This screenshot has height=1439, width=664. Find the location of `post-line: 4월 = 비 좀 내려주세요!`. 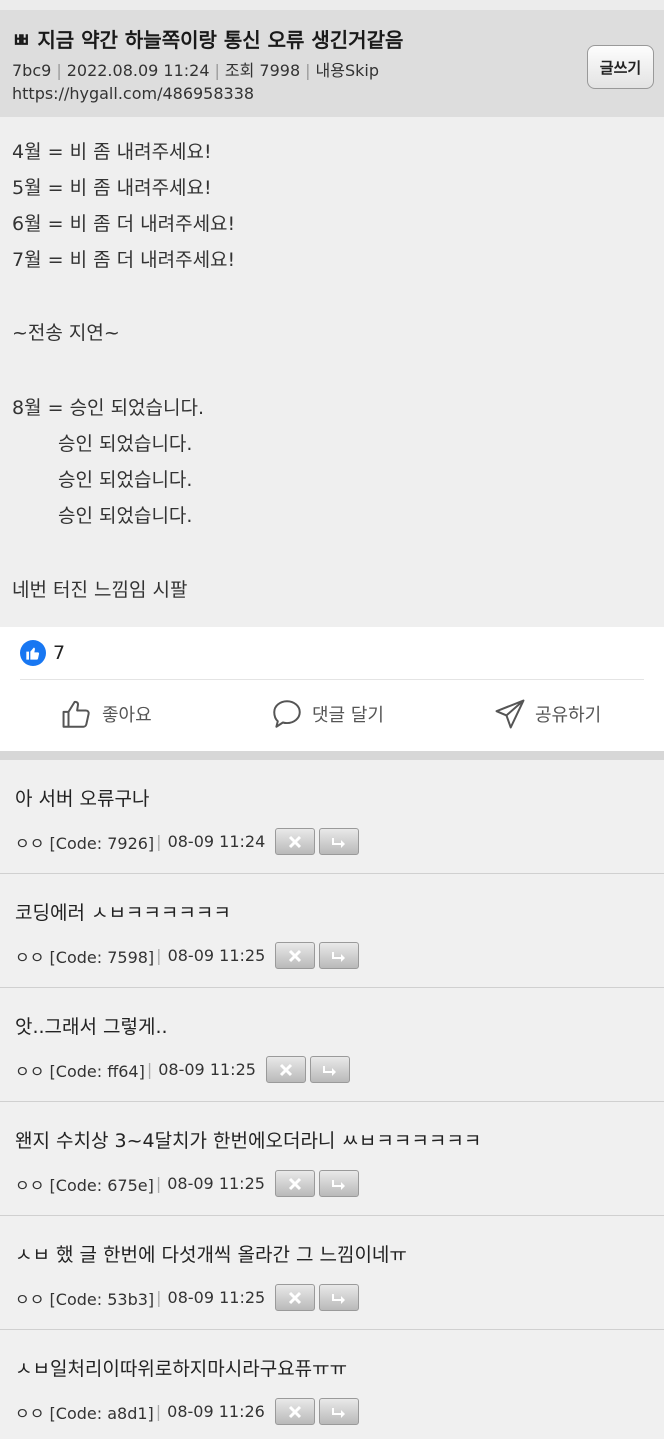

post-line: 4월 = 비 좀 내려주세요! is located at coordinates (112, 152).